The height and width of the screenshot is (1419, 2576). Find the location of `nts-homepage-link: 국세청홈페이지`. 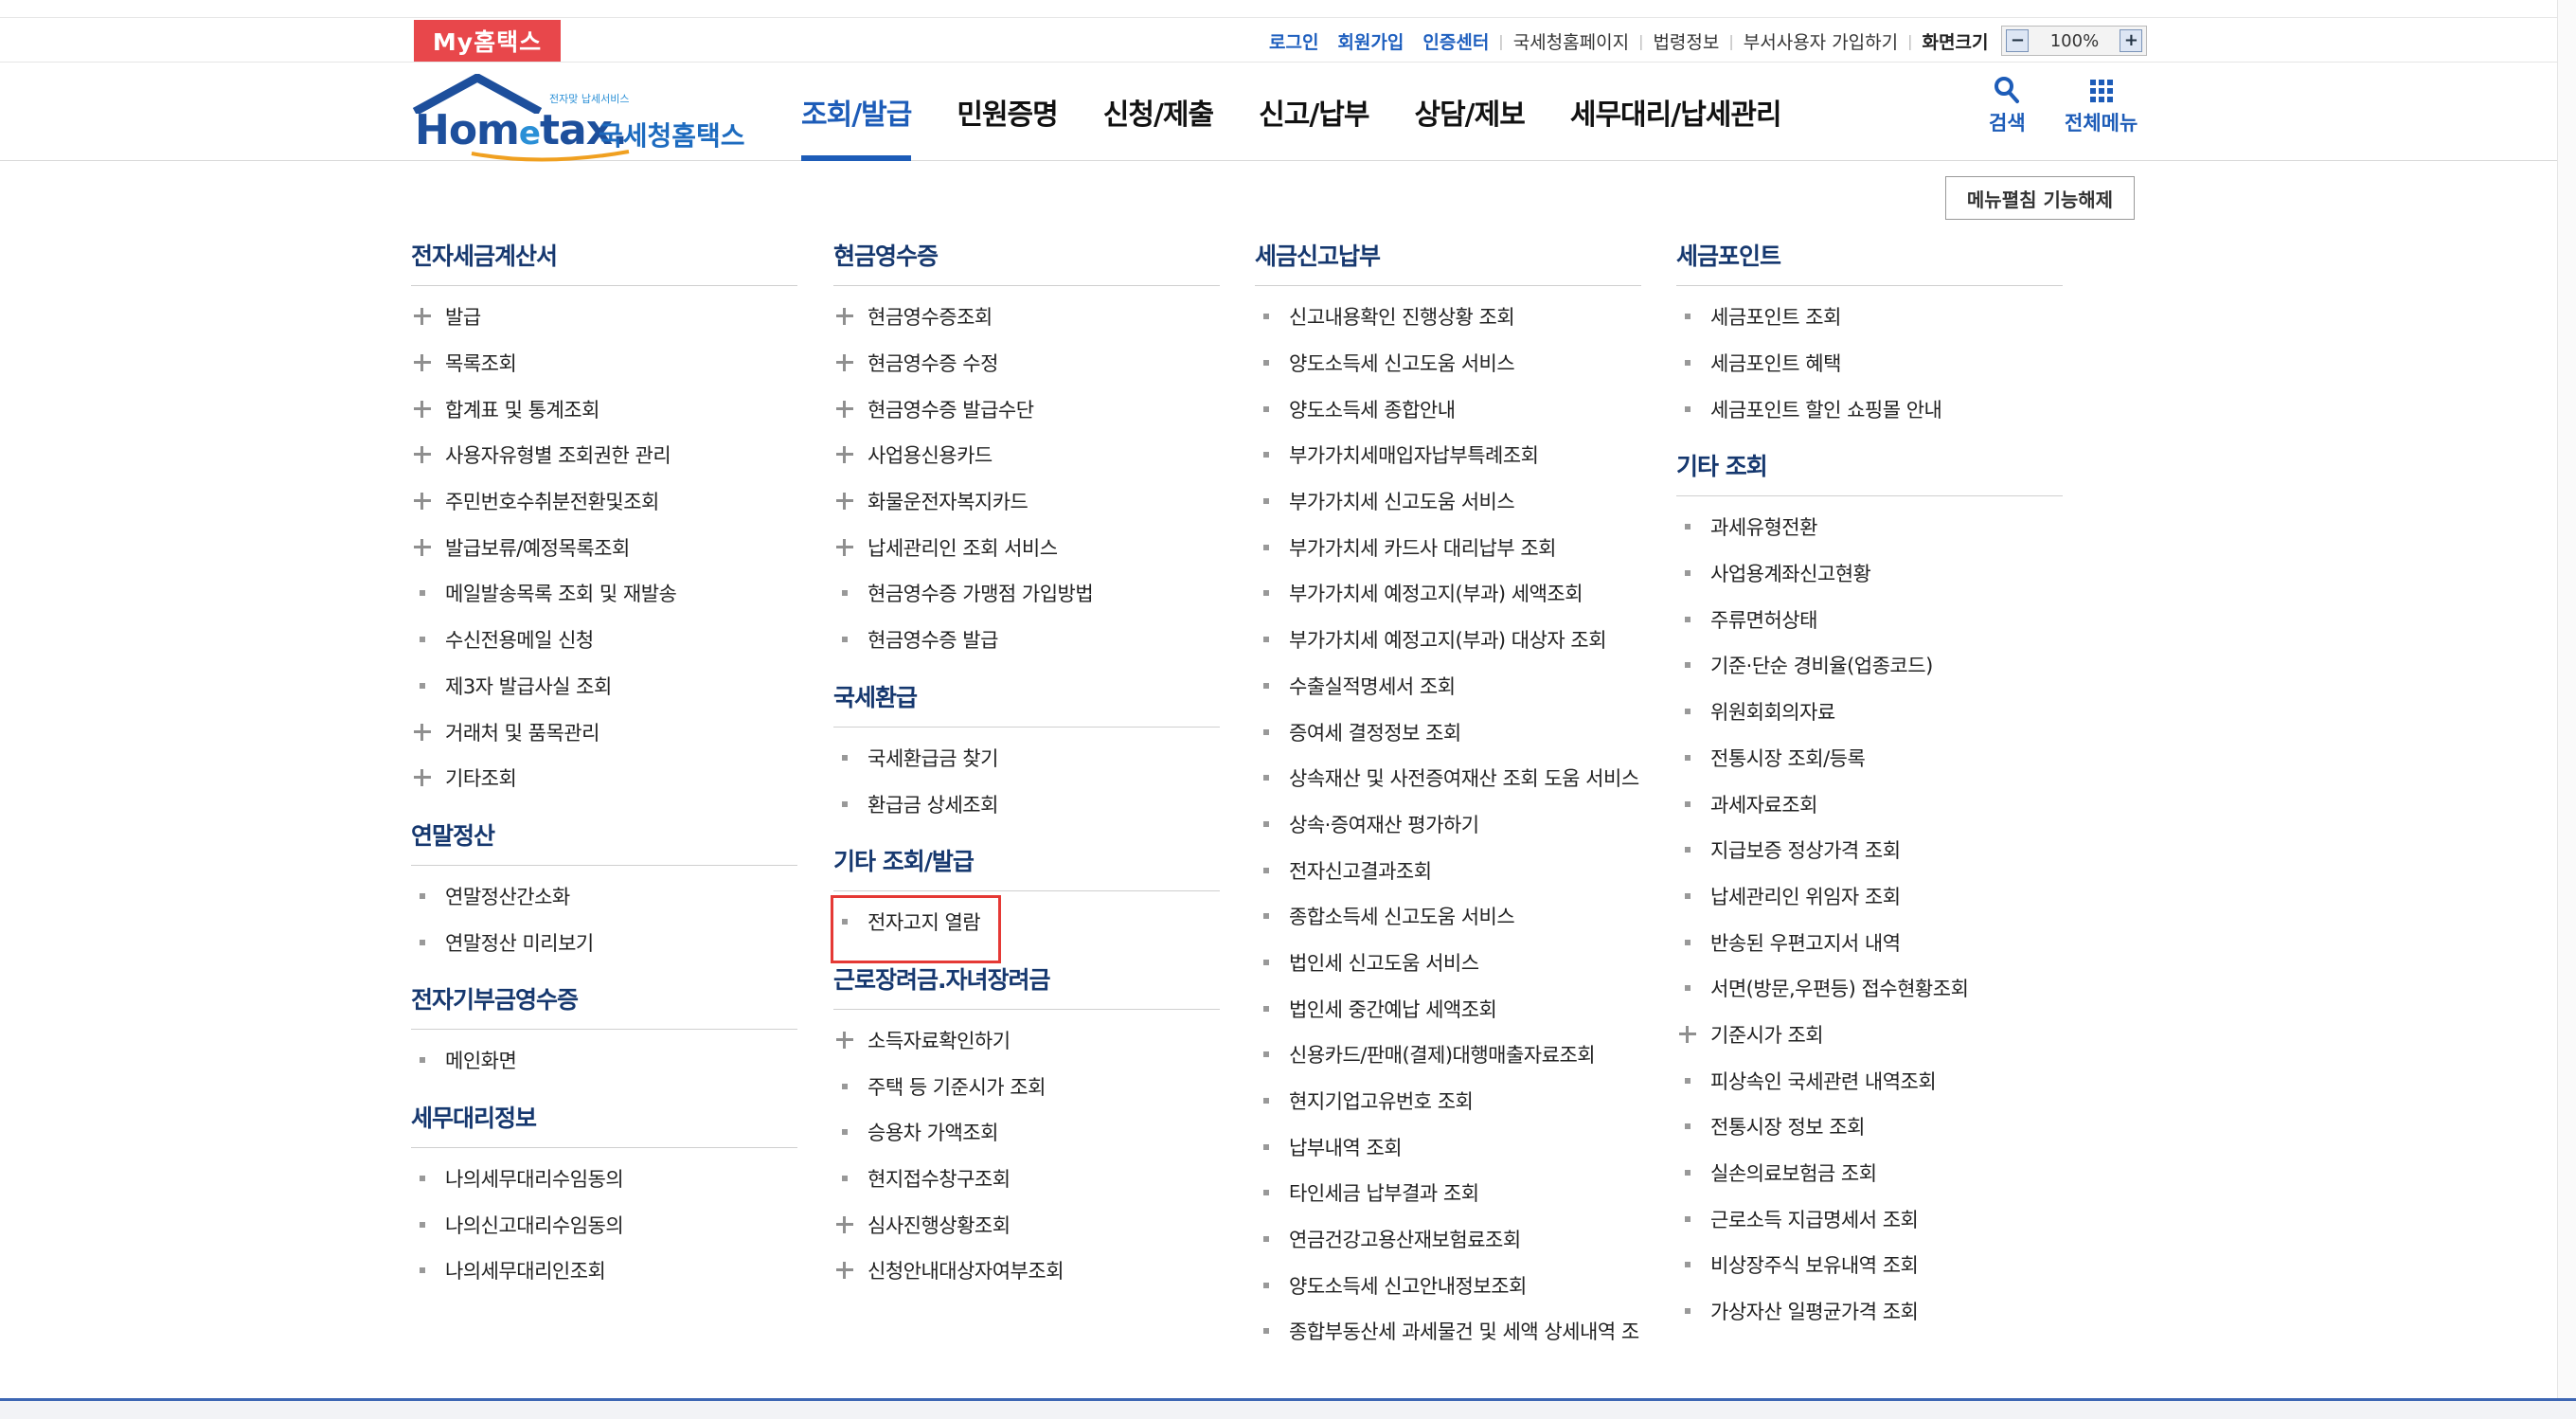

nts-homepage-link: 국세청홈페이지 is located at coordinates (1571, 41).